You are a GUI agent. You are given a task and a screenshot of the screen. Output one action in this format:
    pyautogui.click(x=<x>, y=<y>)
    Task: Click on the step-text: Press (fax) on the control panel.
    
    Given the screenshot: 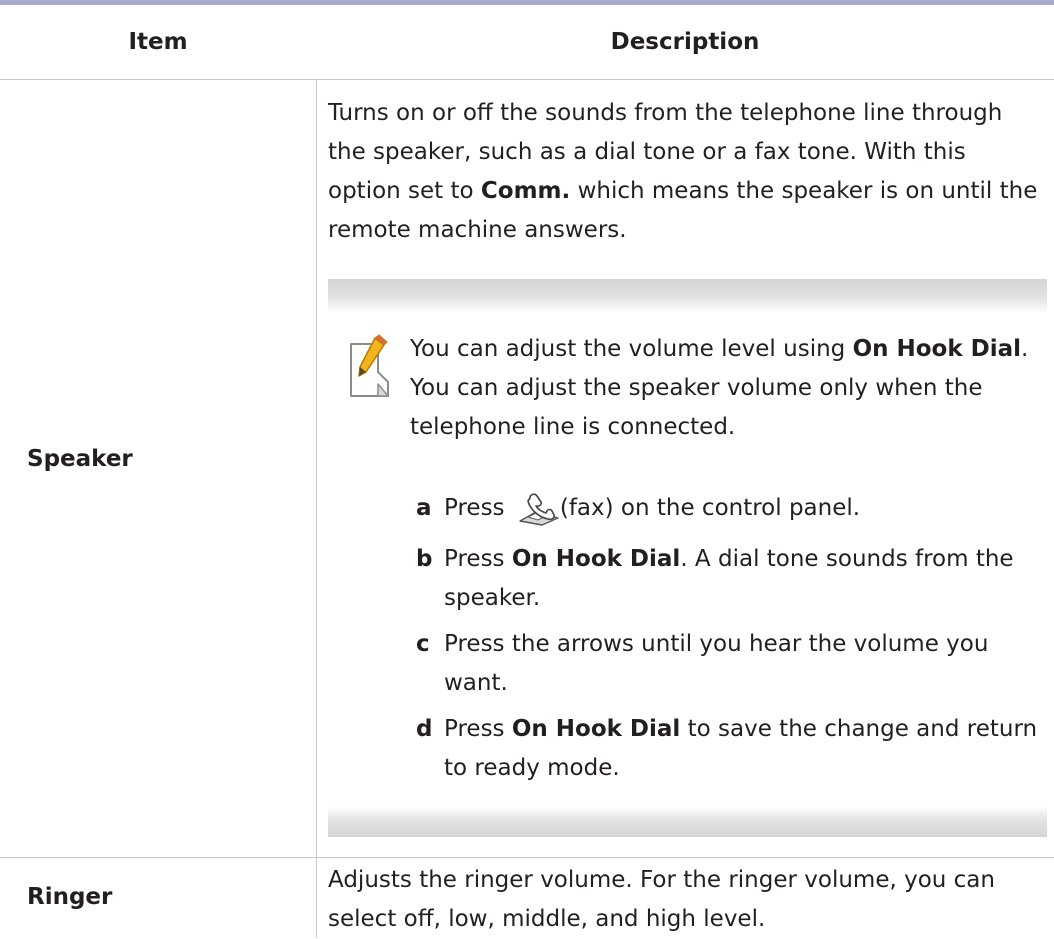 What is the action you would take?
    pyautogui.click(x=744, y=508)
    